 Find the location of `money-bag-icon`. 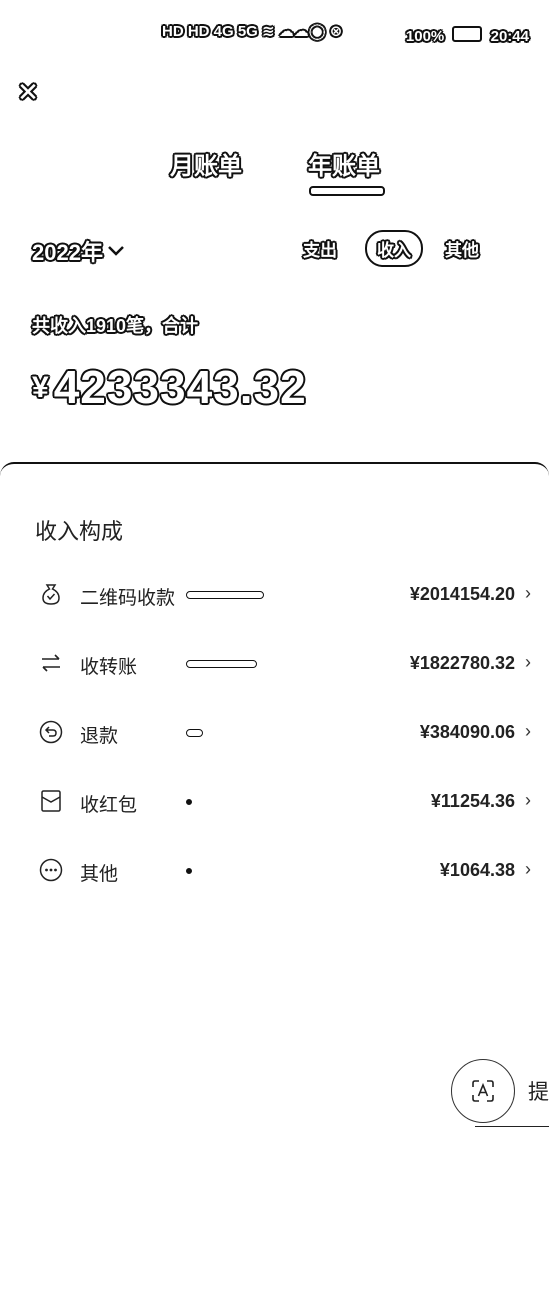

money-bag-icon is located at coordinates (51, 594).